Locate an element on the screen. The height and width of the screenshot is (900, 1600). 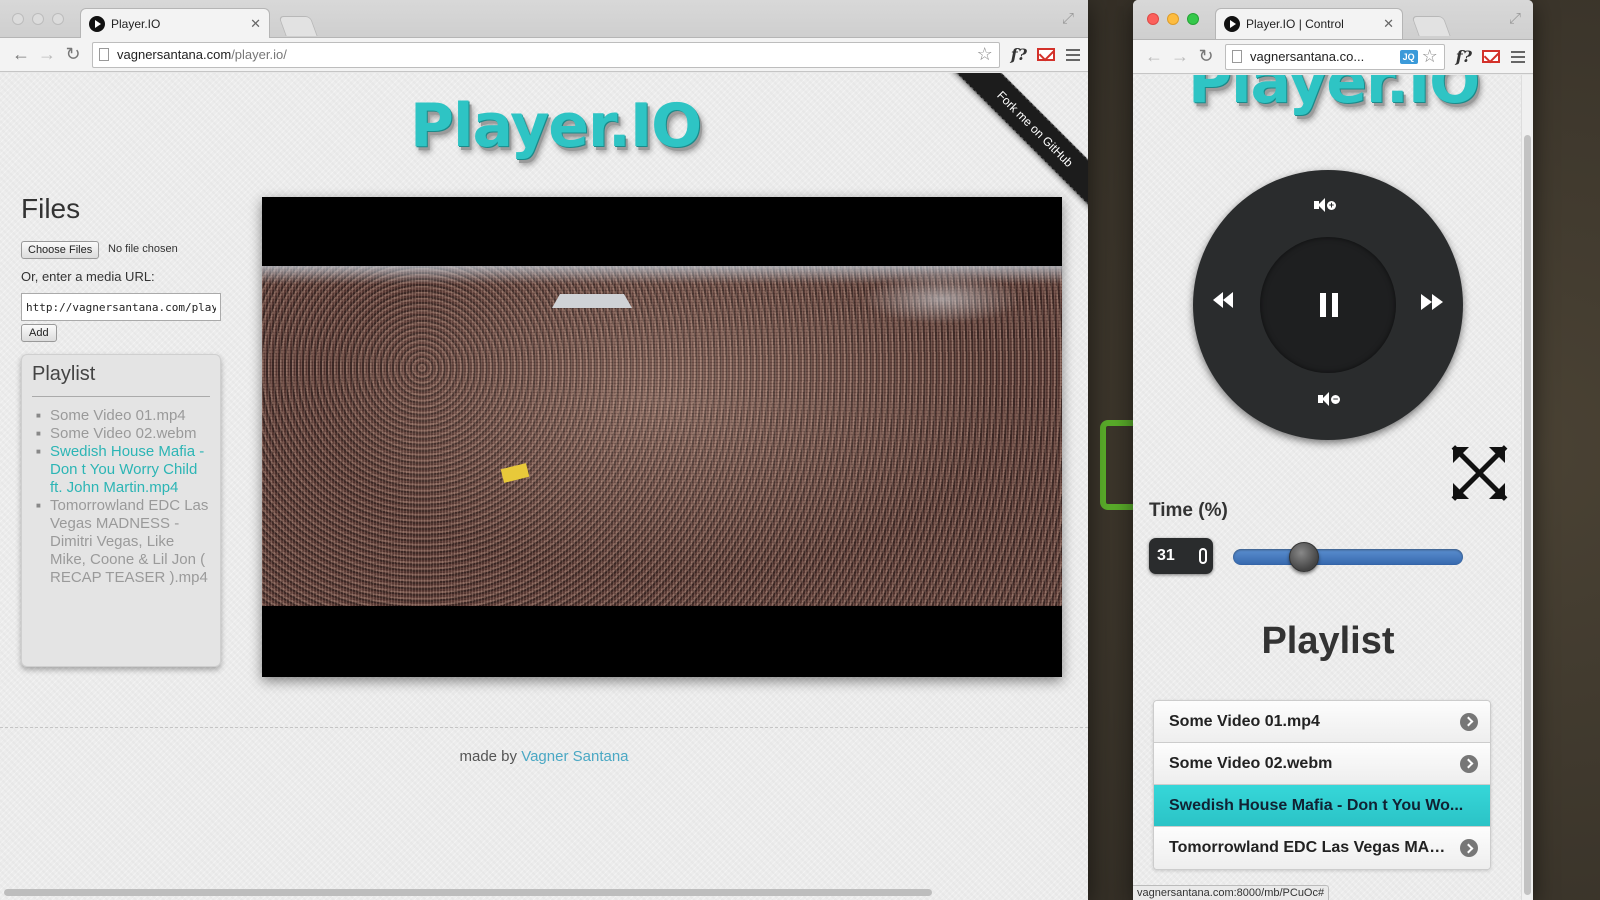
vertical-scrollbar is located at coordinates (1527, 487).